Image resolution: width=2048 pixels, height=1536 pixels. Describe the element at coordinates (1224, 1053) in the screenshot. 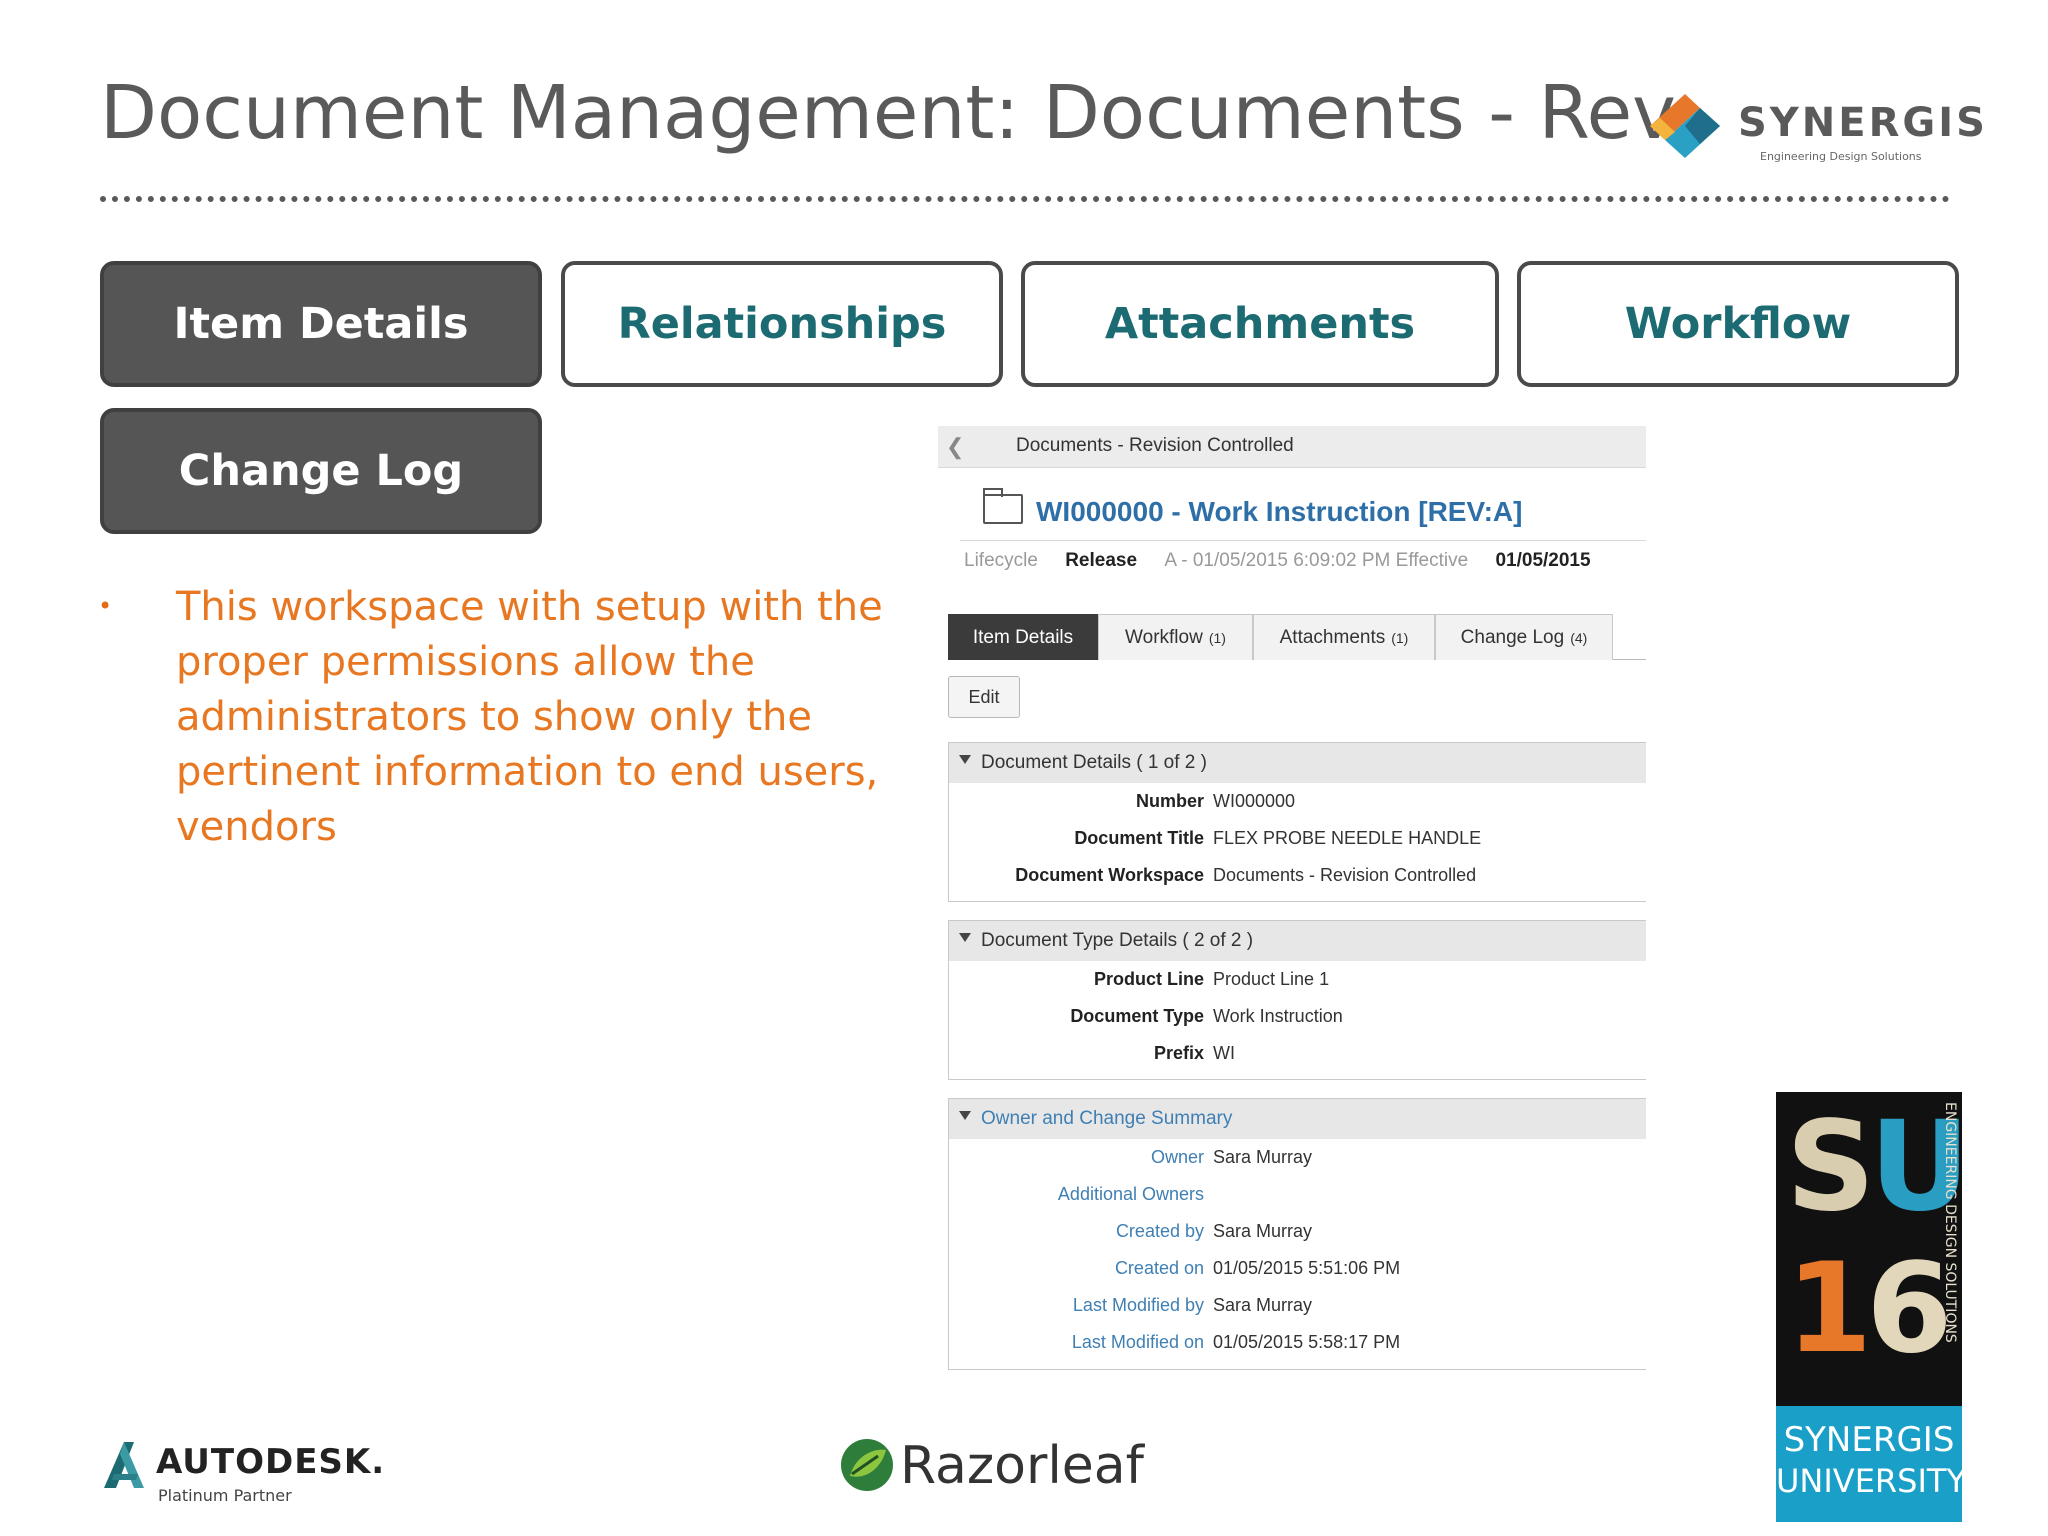

I see `field-value: WI` at that location.